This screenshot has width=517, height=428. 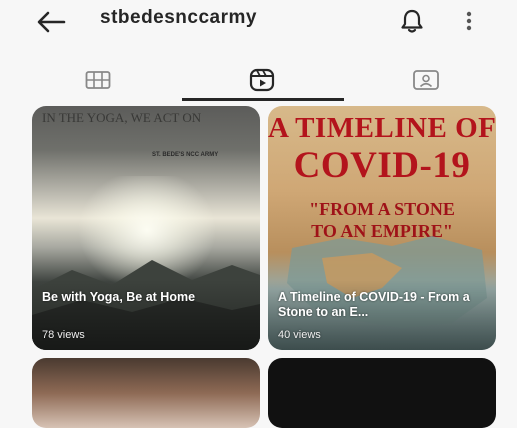 I want to click on tab-tagged, so click(x=426, y=80).